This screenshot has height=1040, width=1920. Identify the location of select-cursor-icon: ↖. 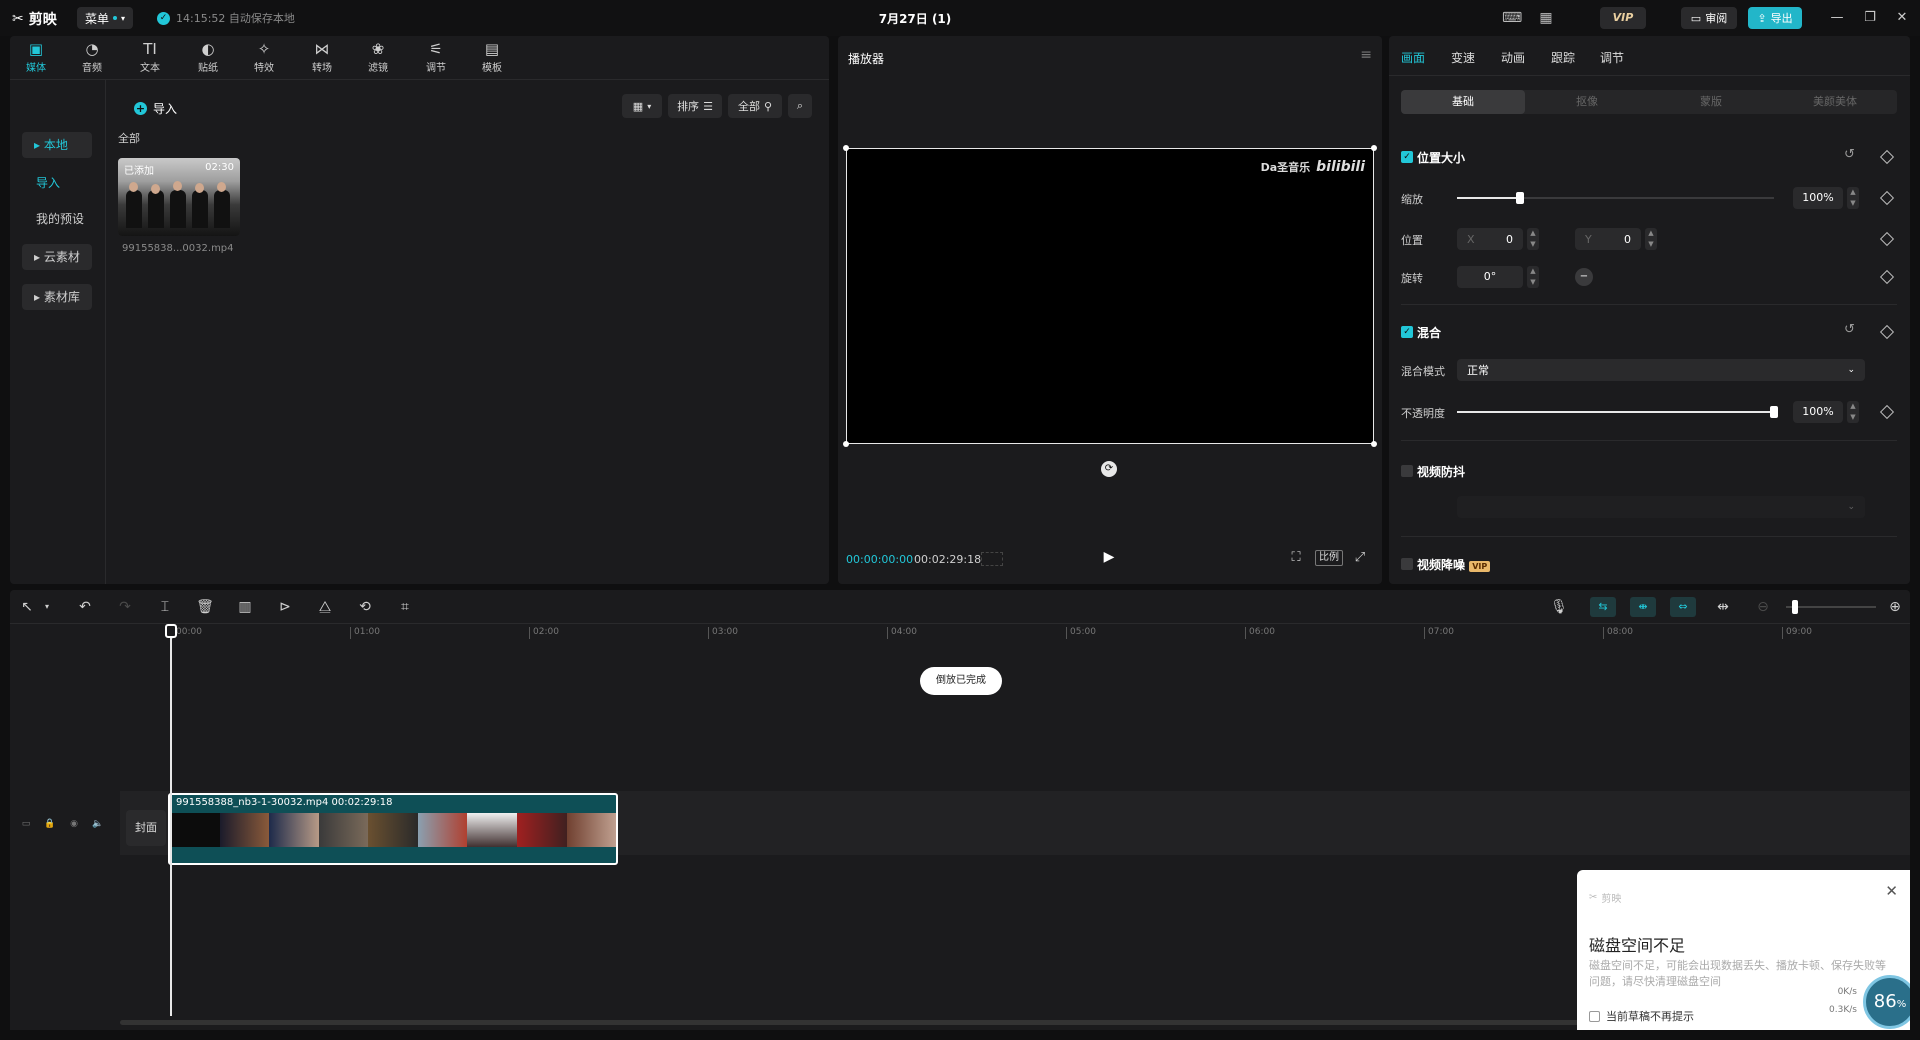
(27, 607).